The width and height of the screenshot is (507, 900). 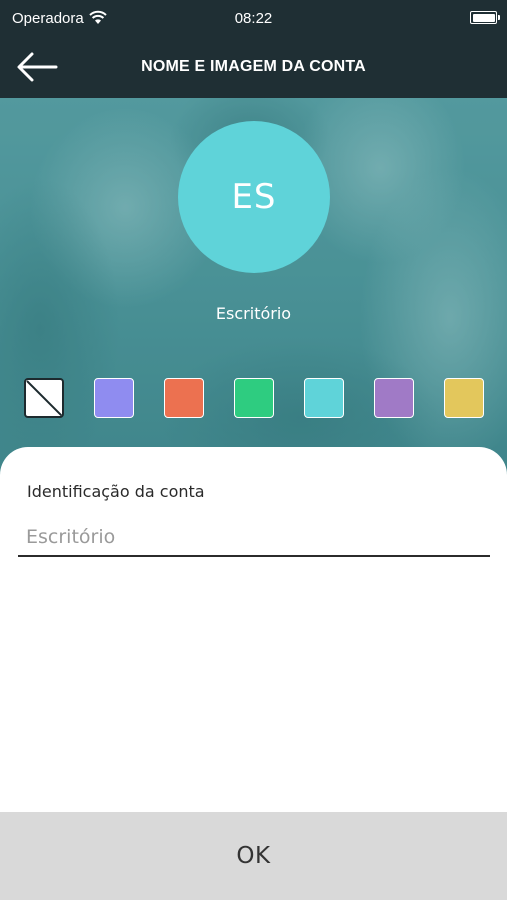 I want to click on battery-icon, so click(x=485, y=17).